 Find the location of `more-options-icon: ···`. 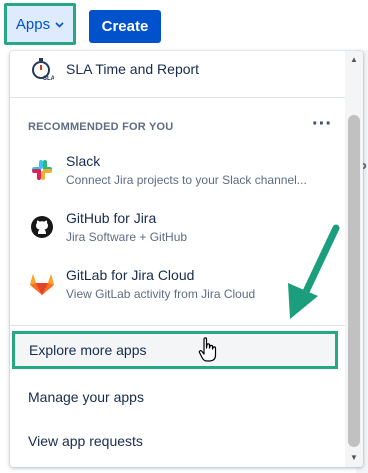

more-options-icon: ··· is located at coordinates (322, 124).